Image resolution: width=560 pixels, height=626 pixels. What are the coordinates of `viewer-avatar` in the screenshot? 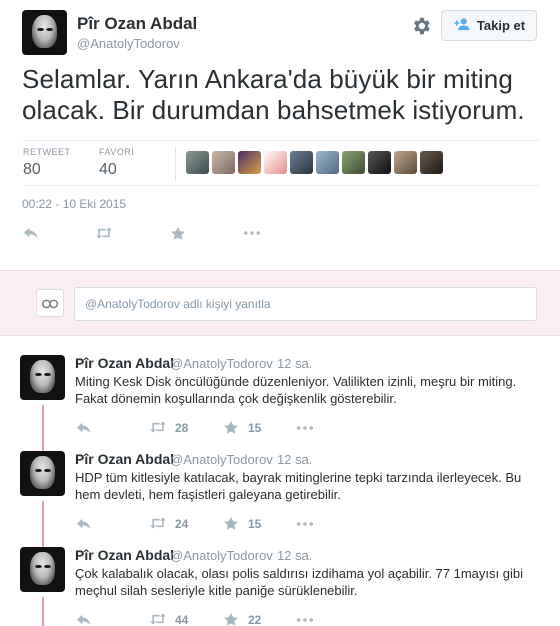 It's located at (50, 303).